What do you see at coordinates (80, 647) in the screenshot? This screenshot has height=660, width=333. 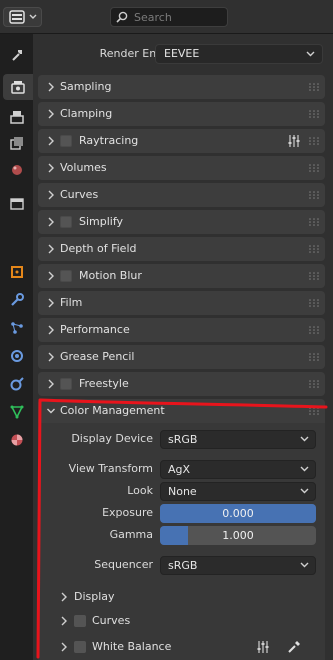 I see `white-balance-checkbox` at bounding box center [80, 647].